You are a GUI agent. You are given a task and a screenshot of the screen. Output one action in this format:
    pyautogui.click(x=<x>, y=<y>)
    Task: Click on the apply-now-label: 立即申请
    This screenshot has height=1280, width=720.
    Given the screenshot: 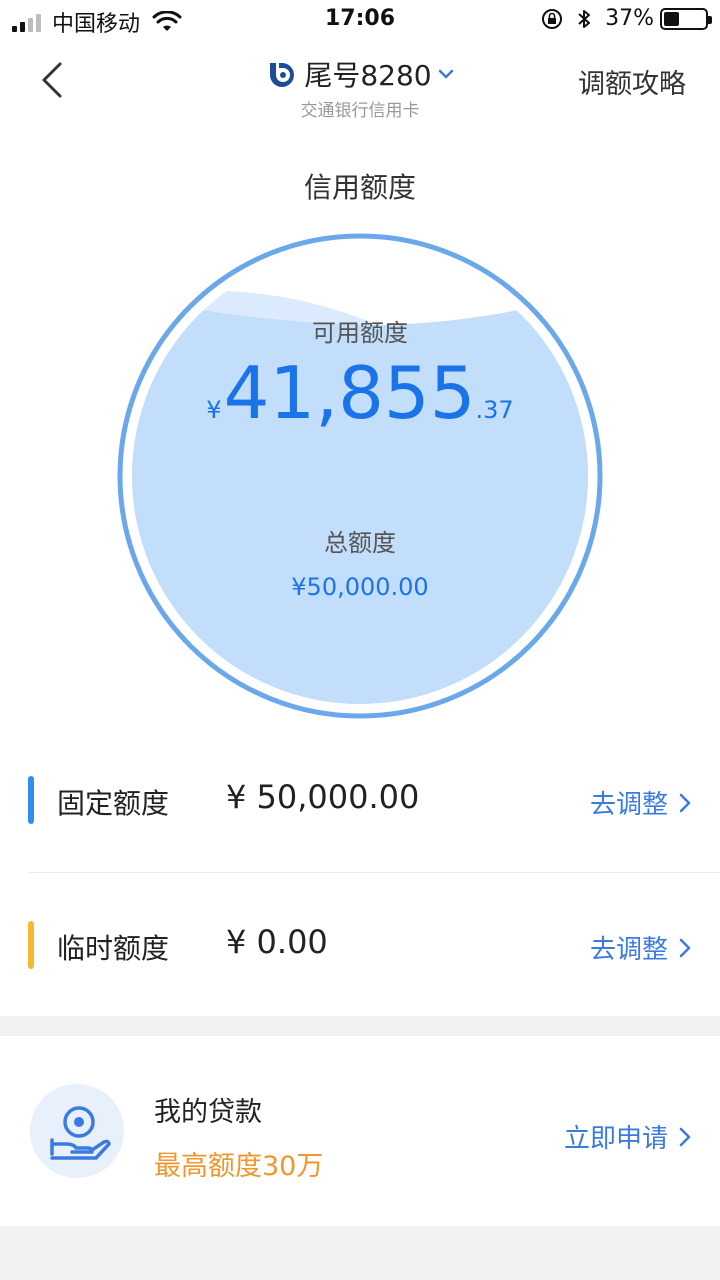 What is the action you would take?
    pyautogui.click(x=615, y=1139)
    